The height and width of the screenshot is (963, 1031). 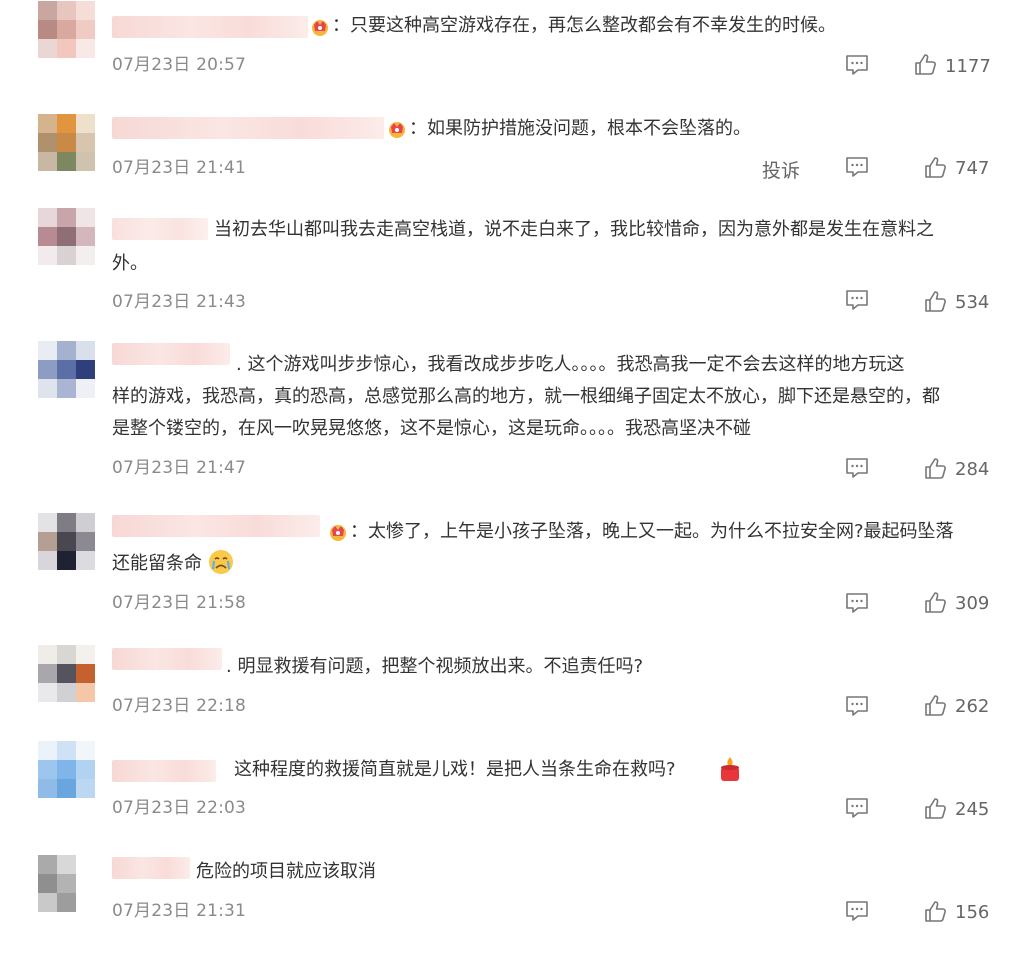 What do you see at coordinates (972, 809) in the screenshot?
I see `like-count: 245` at bounding box center [972, 809].